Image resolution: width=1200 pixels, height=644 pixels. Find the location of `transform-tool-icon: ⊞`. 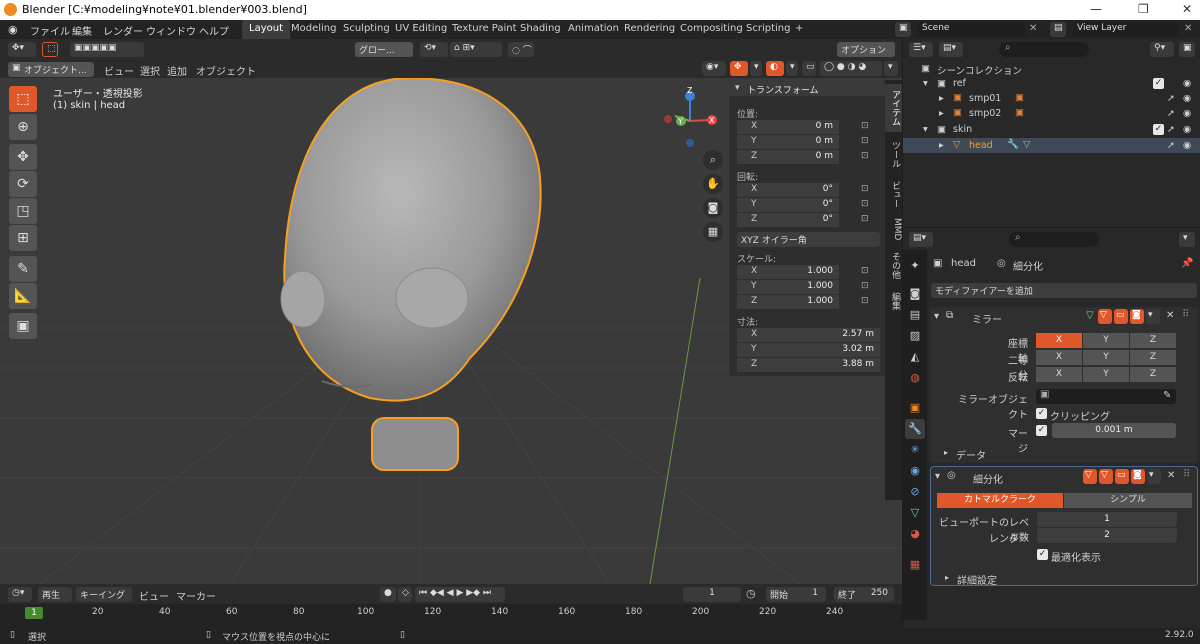

transform-tool-icon: ⊞ is located at coordinates (23, 238).